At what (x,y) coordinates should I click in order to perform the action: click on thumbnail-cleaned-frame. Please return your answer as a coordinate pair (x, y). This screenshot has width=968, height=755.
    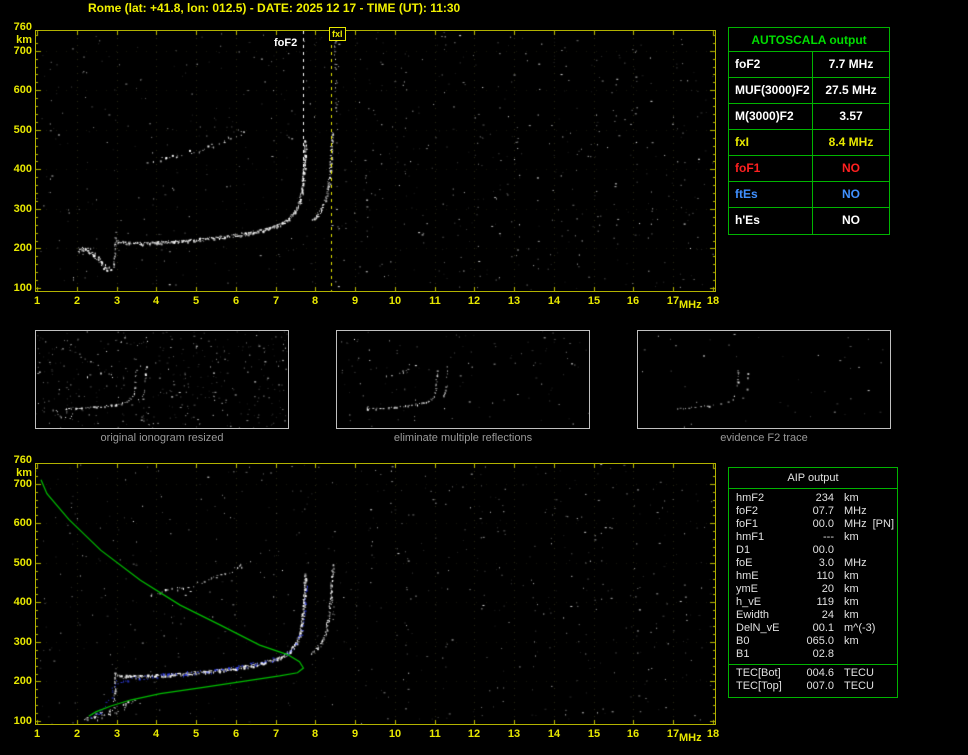
    Looking at the image, I should click on (463, 379).